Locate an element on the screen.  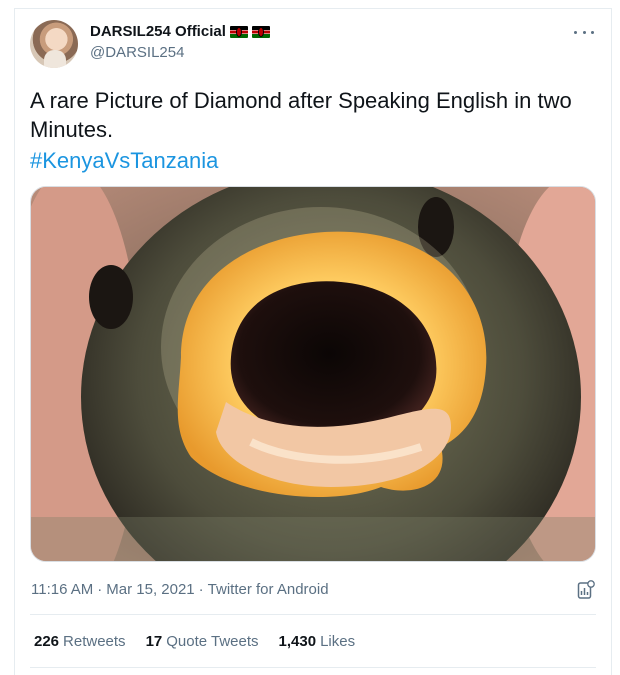
avatar is located at coordinates (54, 44).